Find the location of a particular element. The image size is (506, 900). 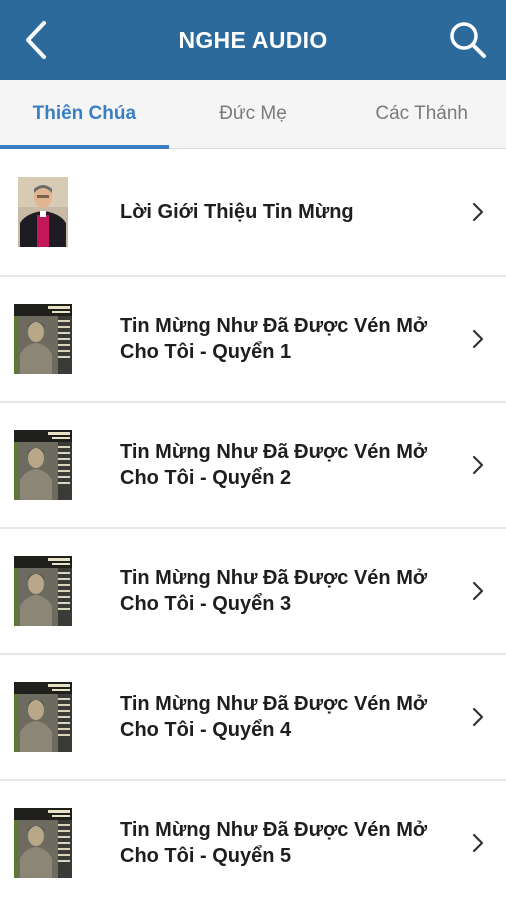

tab-thien-chua: Thiên Chúa is located at coordinates (84, 114).